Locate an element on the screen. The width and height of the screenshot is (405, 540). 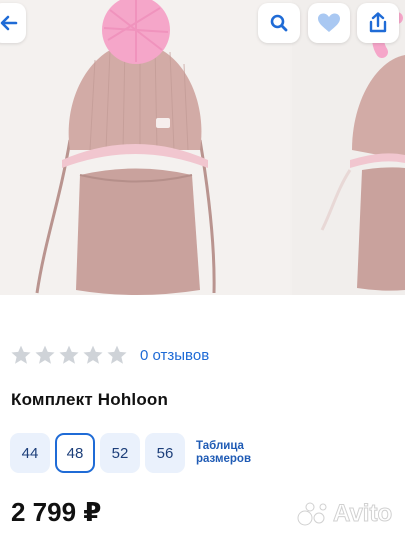
size-selector: 44 48 52 56 Таблица размеров is located at coordinates (138, 453).